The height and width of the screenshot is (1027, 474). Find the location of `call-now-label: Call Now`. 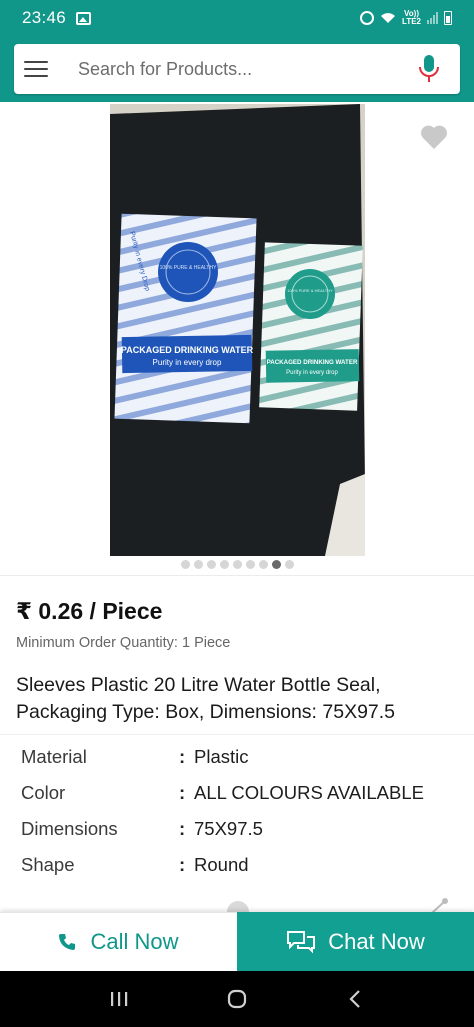

call-now-label: Call Now is located at coordinates (134, 941).